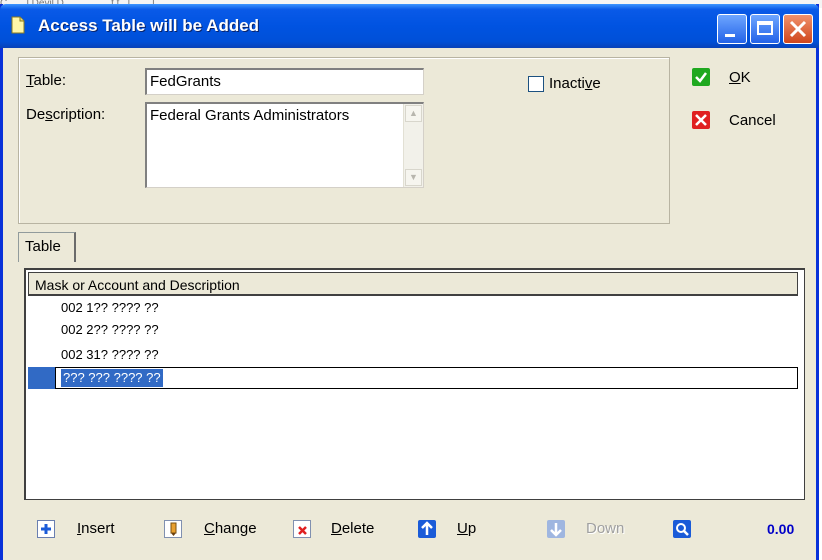 The width and height of the screenshot is (822, 560). What do you see at coordinates (740, 77) in the screenshot?
I see `ok-button: OK` at bounding box center [740, 77].